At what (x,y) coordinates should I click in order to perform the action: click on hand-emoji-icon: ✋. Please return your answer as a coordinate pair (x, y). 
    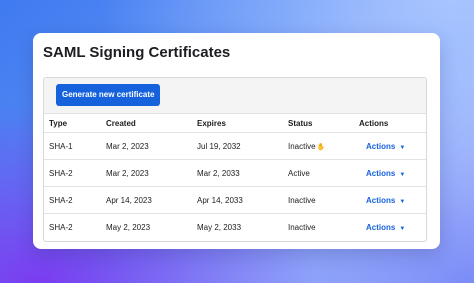
    Looking at the image, I should click on (321, 147).